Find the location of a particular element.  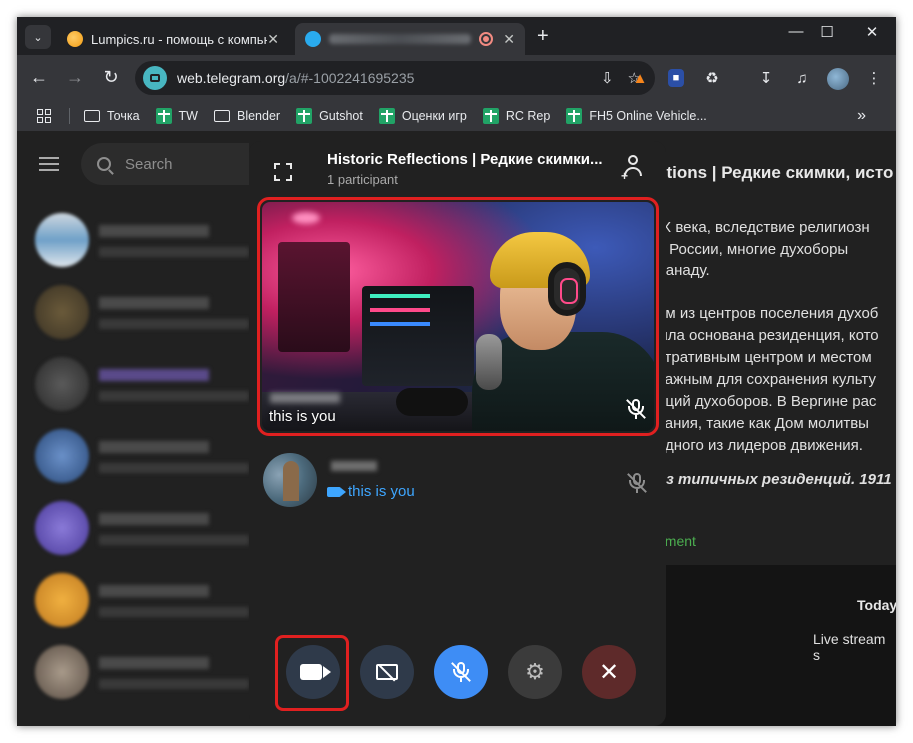

tab-title: Lumpics.ru - помощь с компью is located at coordinates (179, 39).